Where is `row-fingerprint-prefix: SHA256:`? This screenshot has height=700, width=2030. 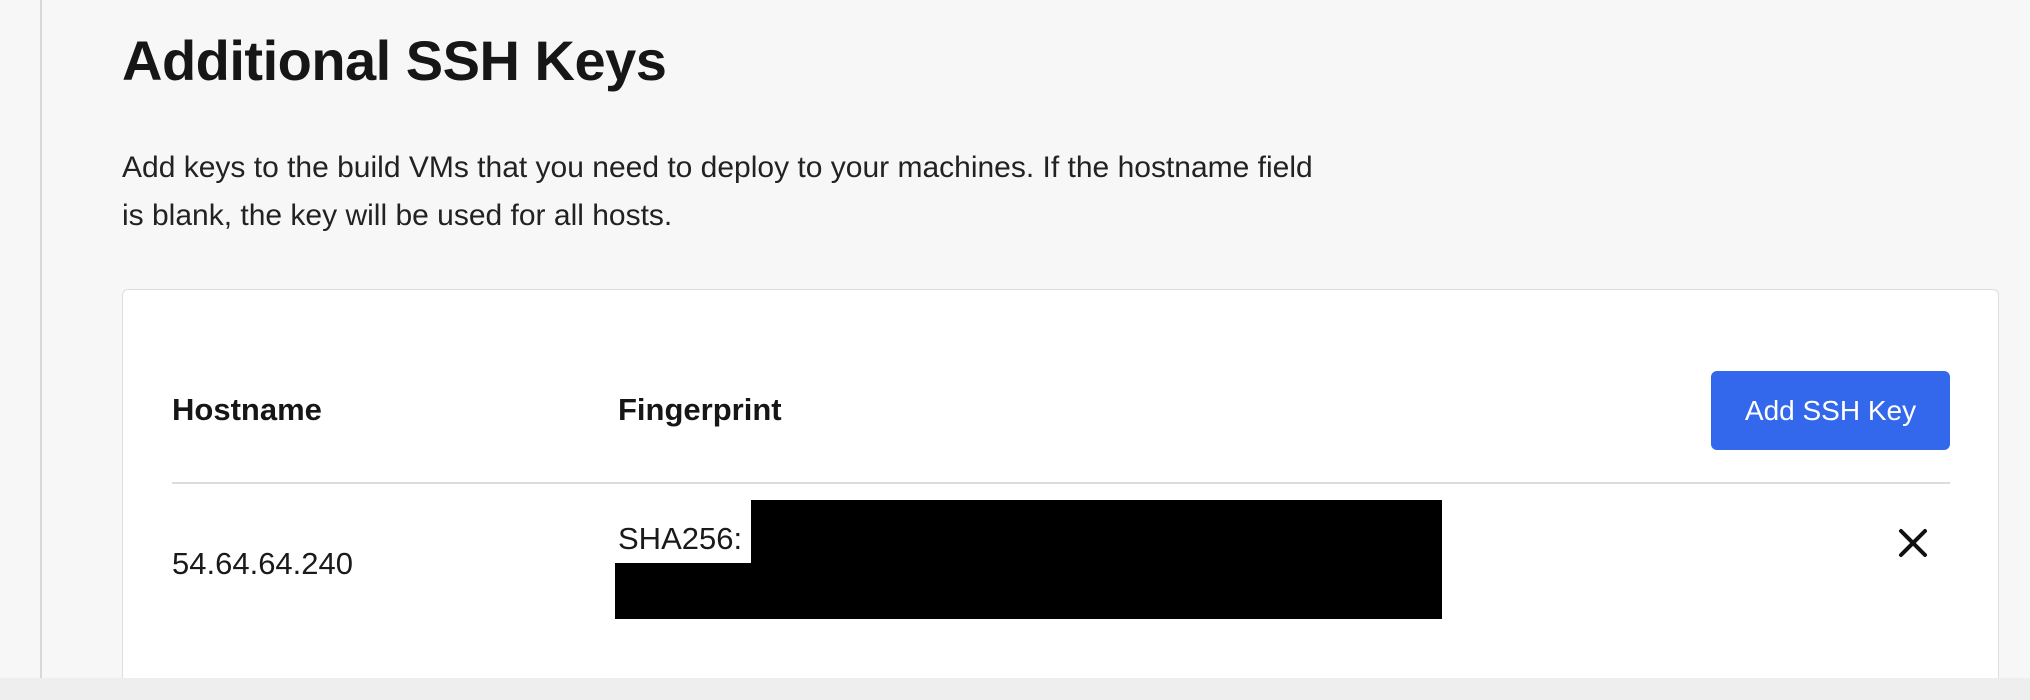 row-fingerprint-prefix: SHA256: is located at coordinates (680, 538).